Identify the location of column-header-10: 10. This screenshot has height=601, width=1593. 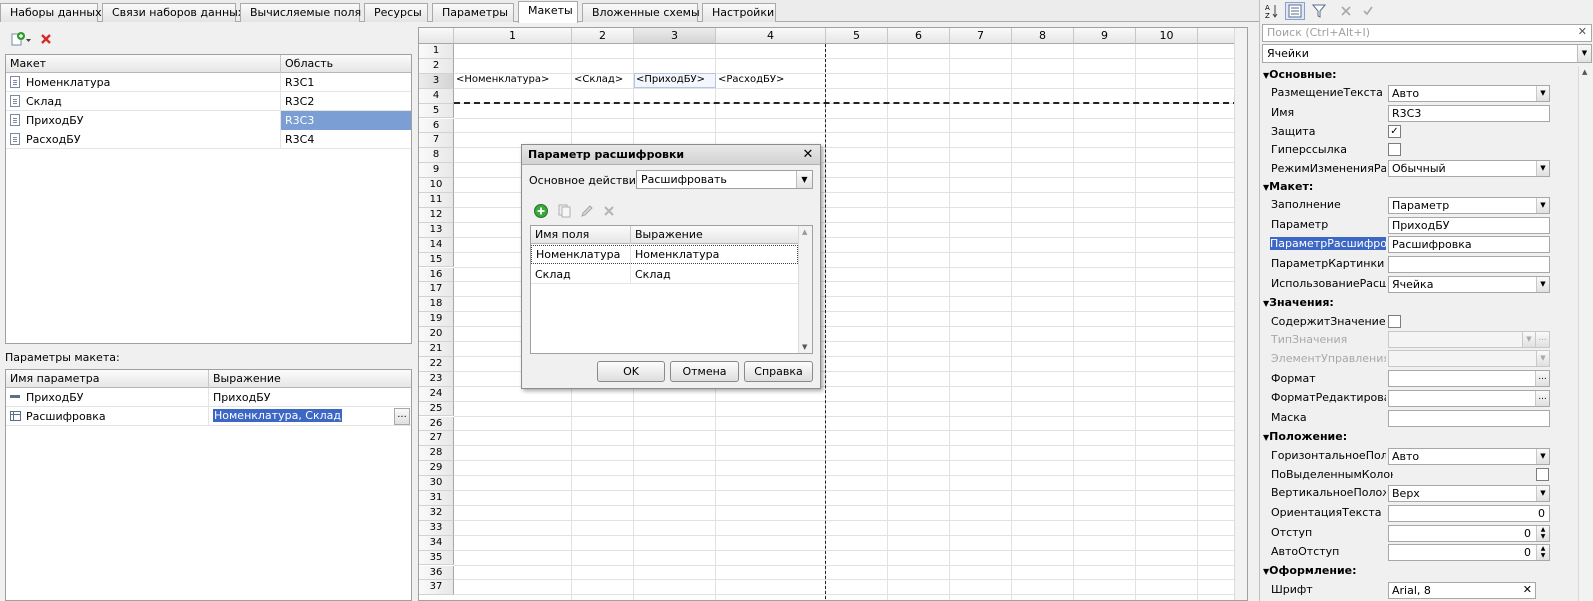
(1167, 36).